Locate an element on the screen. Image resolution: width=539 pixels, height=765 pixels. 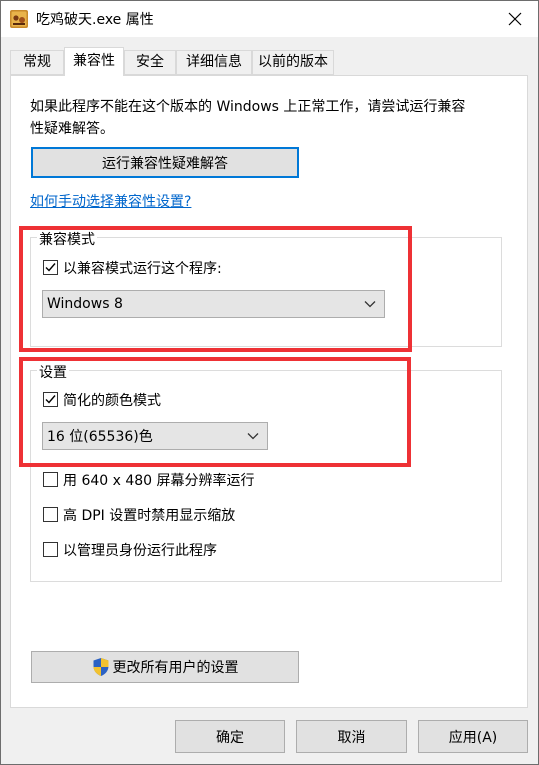
window-title: 吃鸡破天.exe 属性 is located at coordinates (95, 20).